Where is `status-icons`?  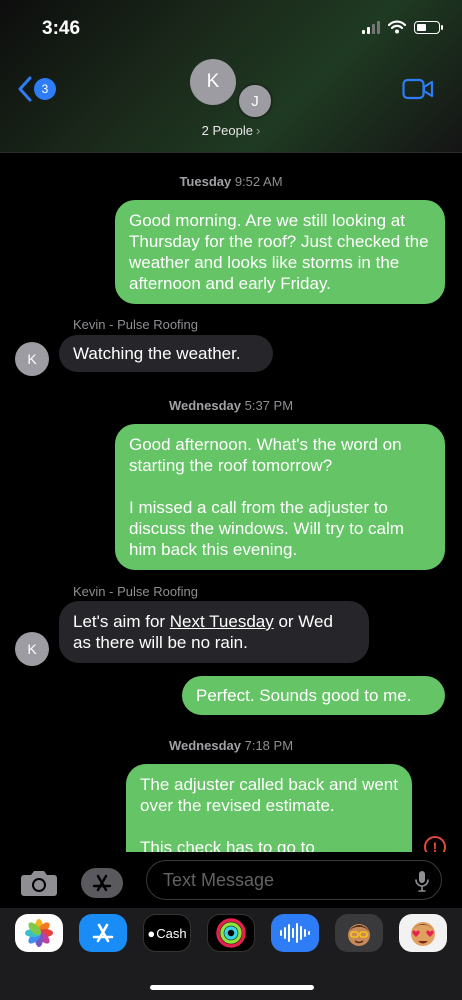 status-icons is located at coordinates (402, 27).